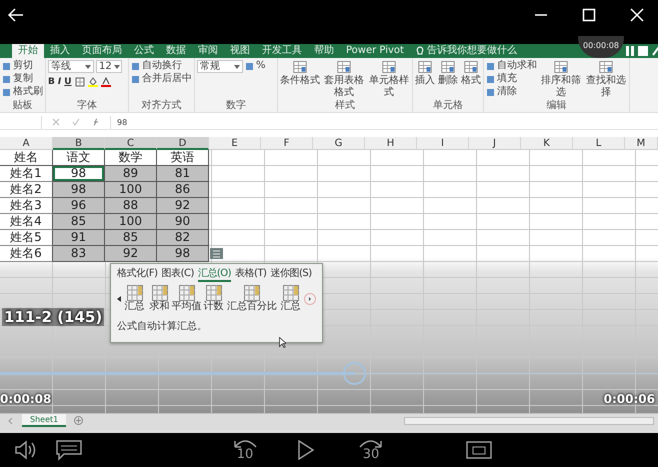  Describe the element at coordinates (589, 15) in the screenshot. I see `maximize-icon` at that location.